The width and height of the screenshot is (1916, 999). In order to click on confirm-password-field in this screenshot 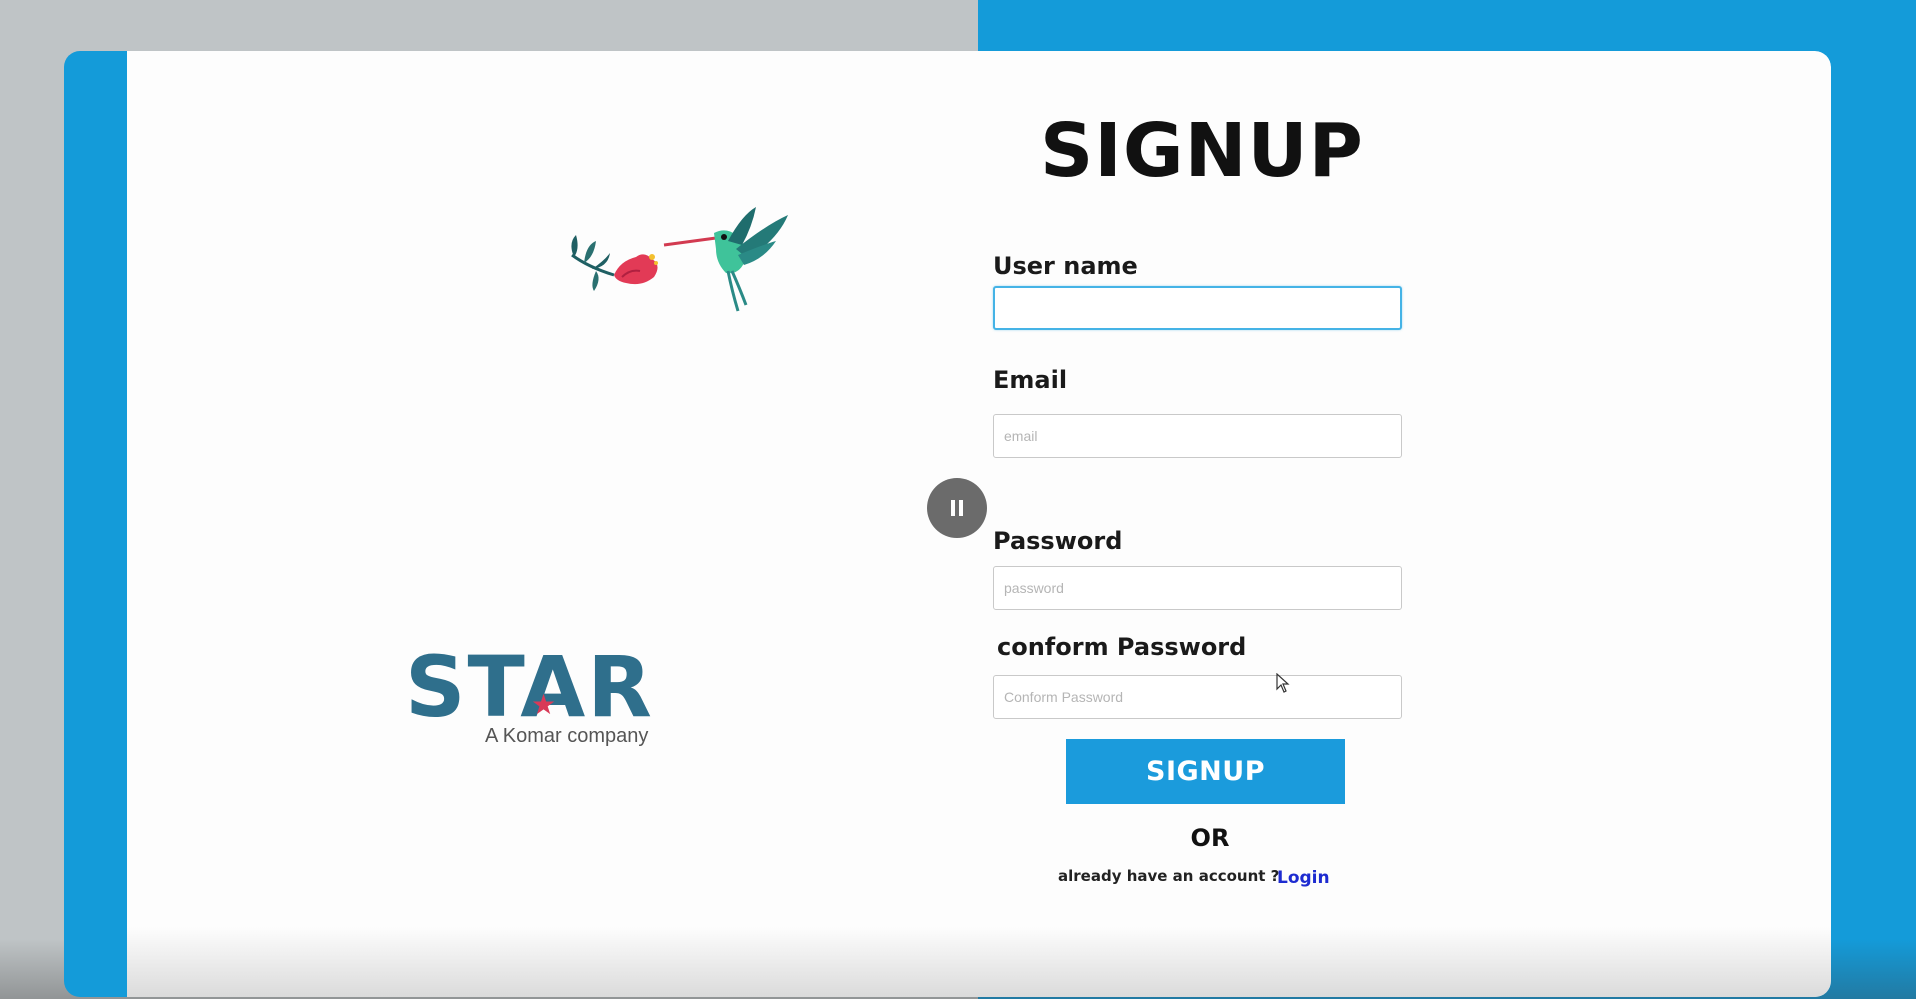, I will do `click(1197, 697)`.